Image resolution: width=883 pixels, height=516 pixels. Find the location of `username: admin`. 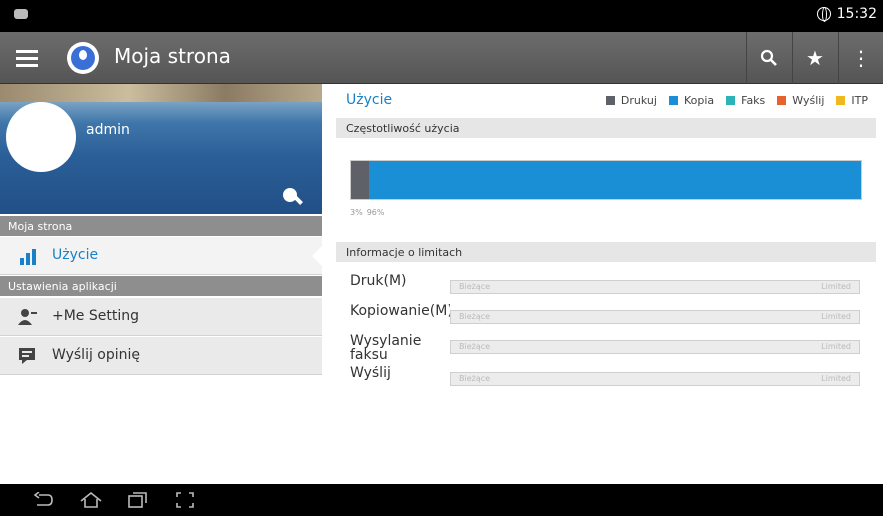

username: admin is located at coordinates (108, 130).